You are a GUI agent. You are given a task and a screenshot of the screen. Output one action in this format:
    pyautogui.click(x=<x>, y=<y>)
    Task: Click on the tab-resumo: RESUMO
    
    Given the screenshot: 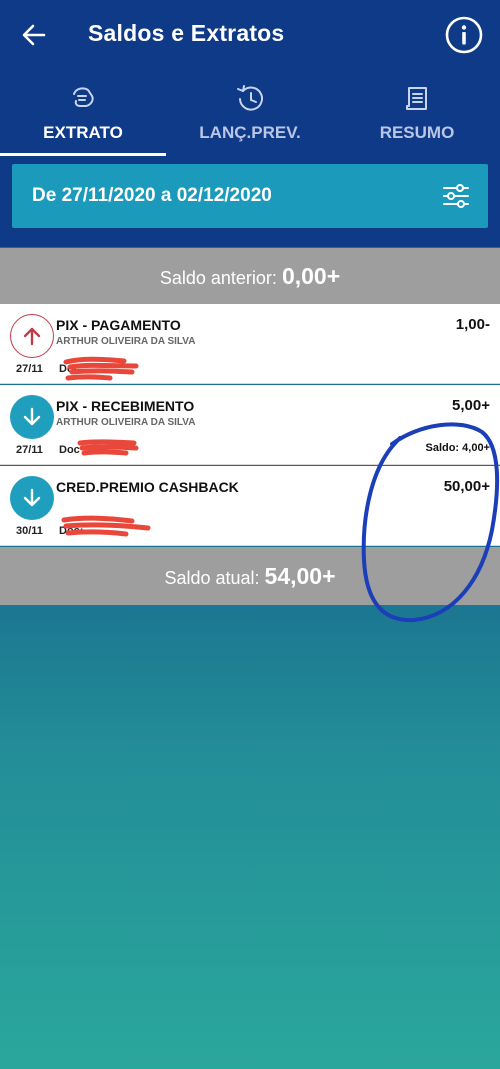 What is the action you would take?
    pyautogui.click(x=417, y=117)
    